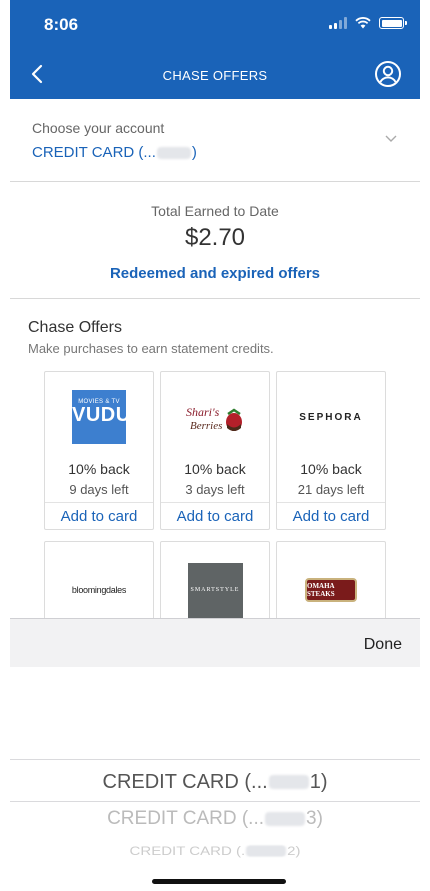  Describe the element at coordinates (215, 49) in the screenshot. I see `header-bar: 8:06 CHASE OFFERS` at that location.